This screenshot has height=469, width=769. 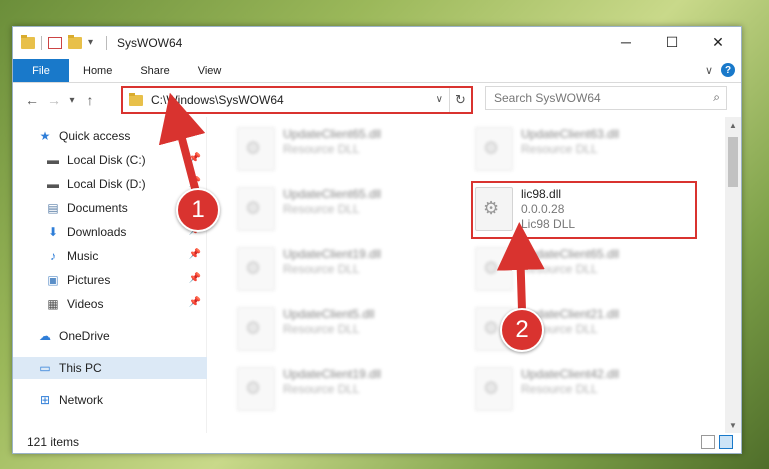 I want to click on callout-step-1: 1, so click(x=198, y=210).